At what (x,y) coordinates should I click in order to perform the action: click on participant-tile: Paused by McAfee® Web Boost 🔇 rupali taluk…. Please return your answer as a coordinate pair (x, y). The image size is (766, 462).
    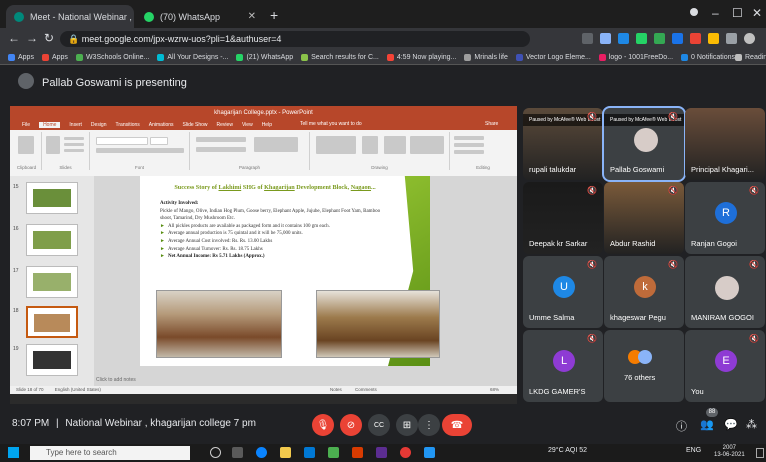
    Looking at the image, I should click on (563, 144).